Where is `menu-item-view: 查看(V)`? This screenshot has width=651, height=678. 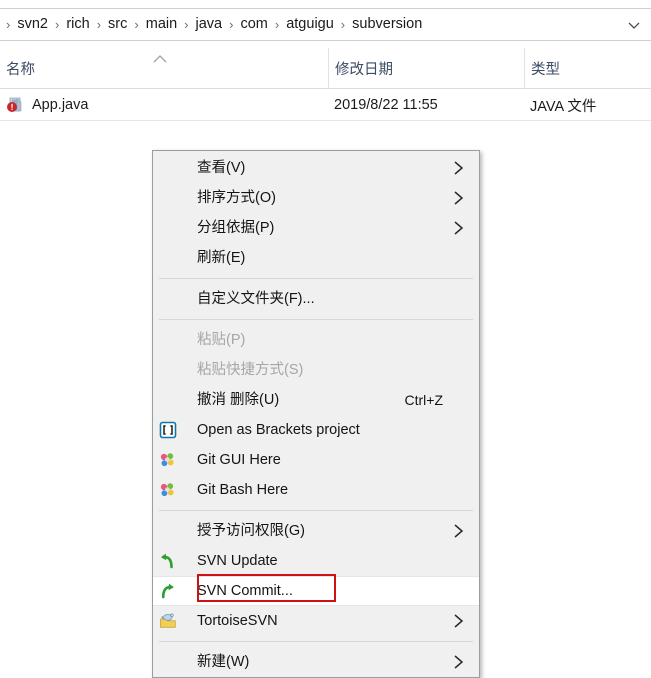
menu-item-view: 查看(V) is located at coordinates (316, 168).